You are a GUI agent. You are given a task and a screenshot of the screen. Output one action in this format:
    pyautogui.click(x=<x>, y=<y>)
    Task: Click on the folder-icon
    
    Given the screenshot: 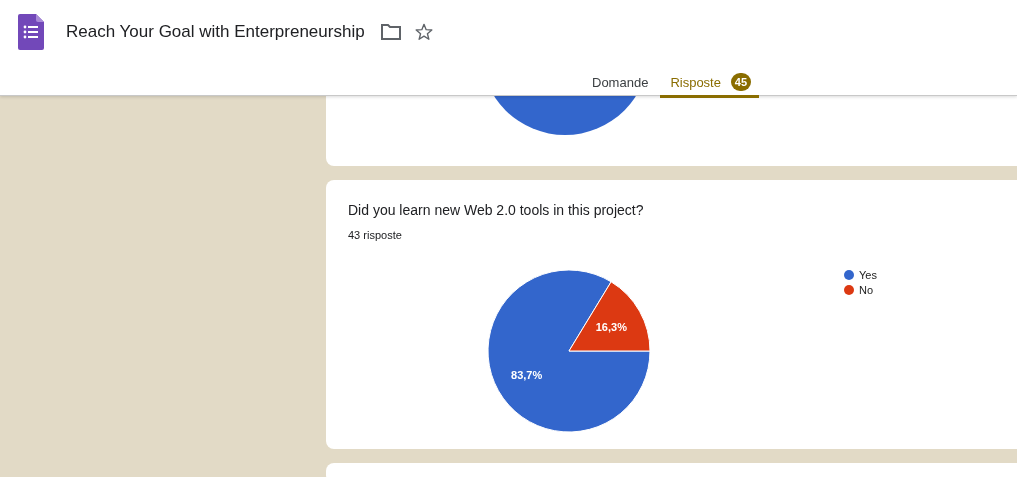 What is the action you would take?
    pyautogui.click(x=390, y=32)
    